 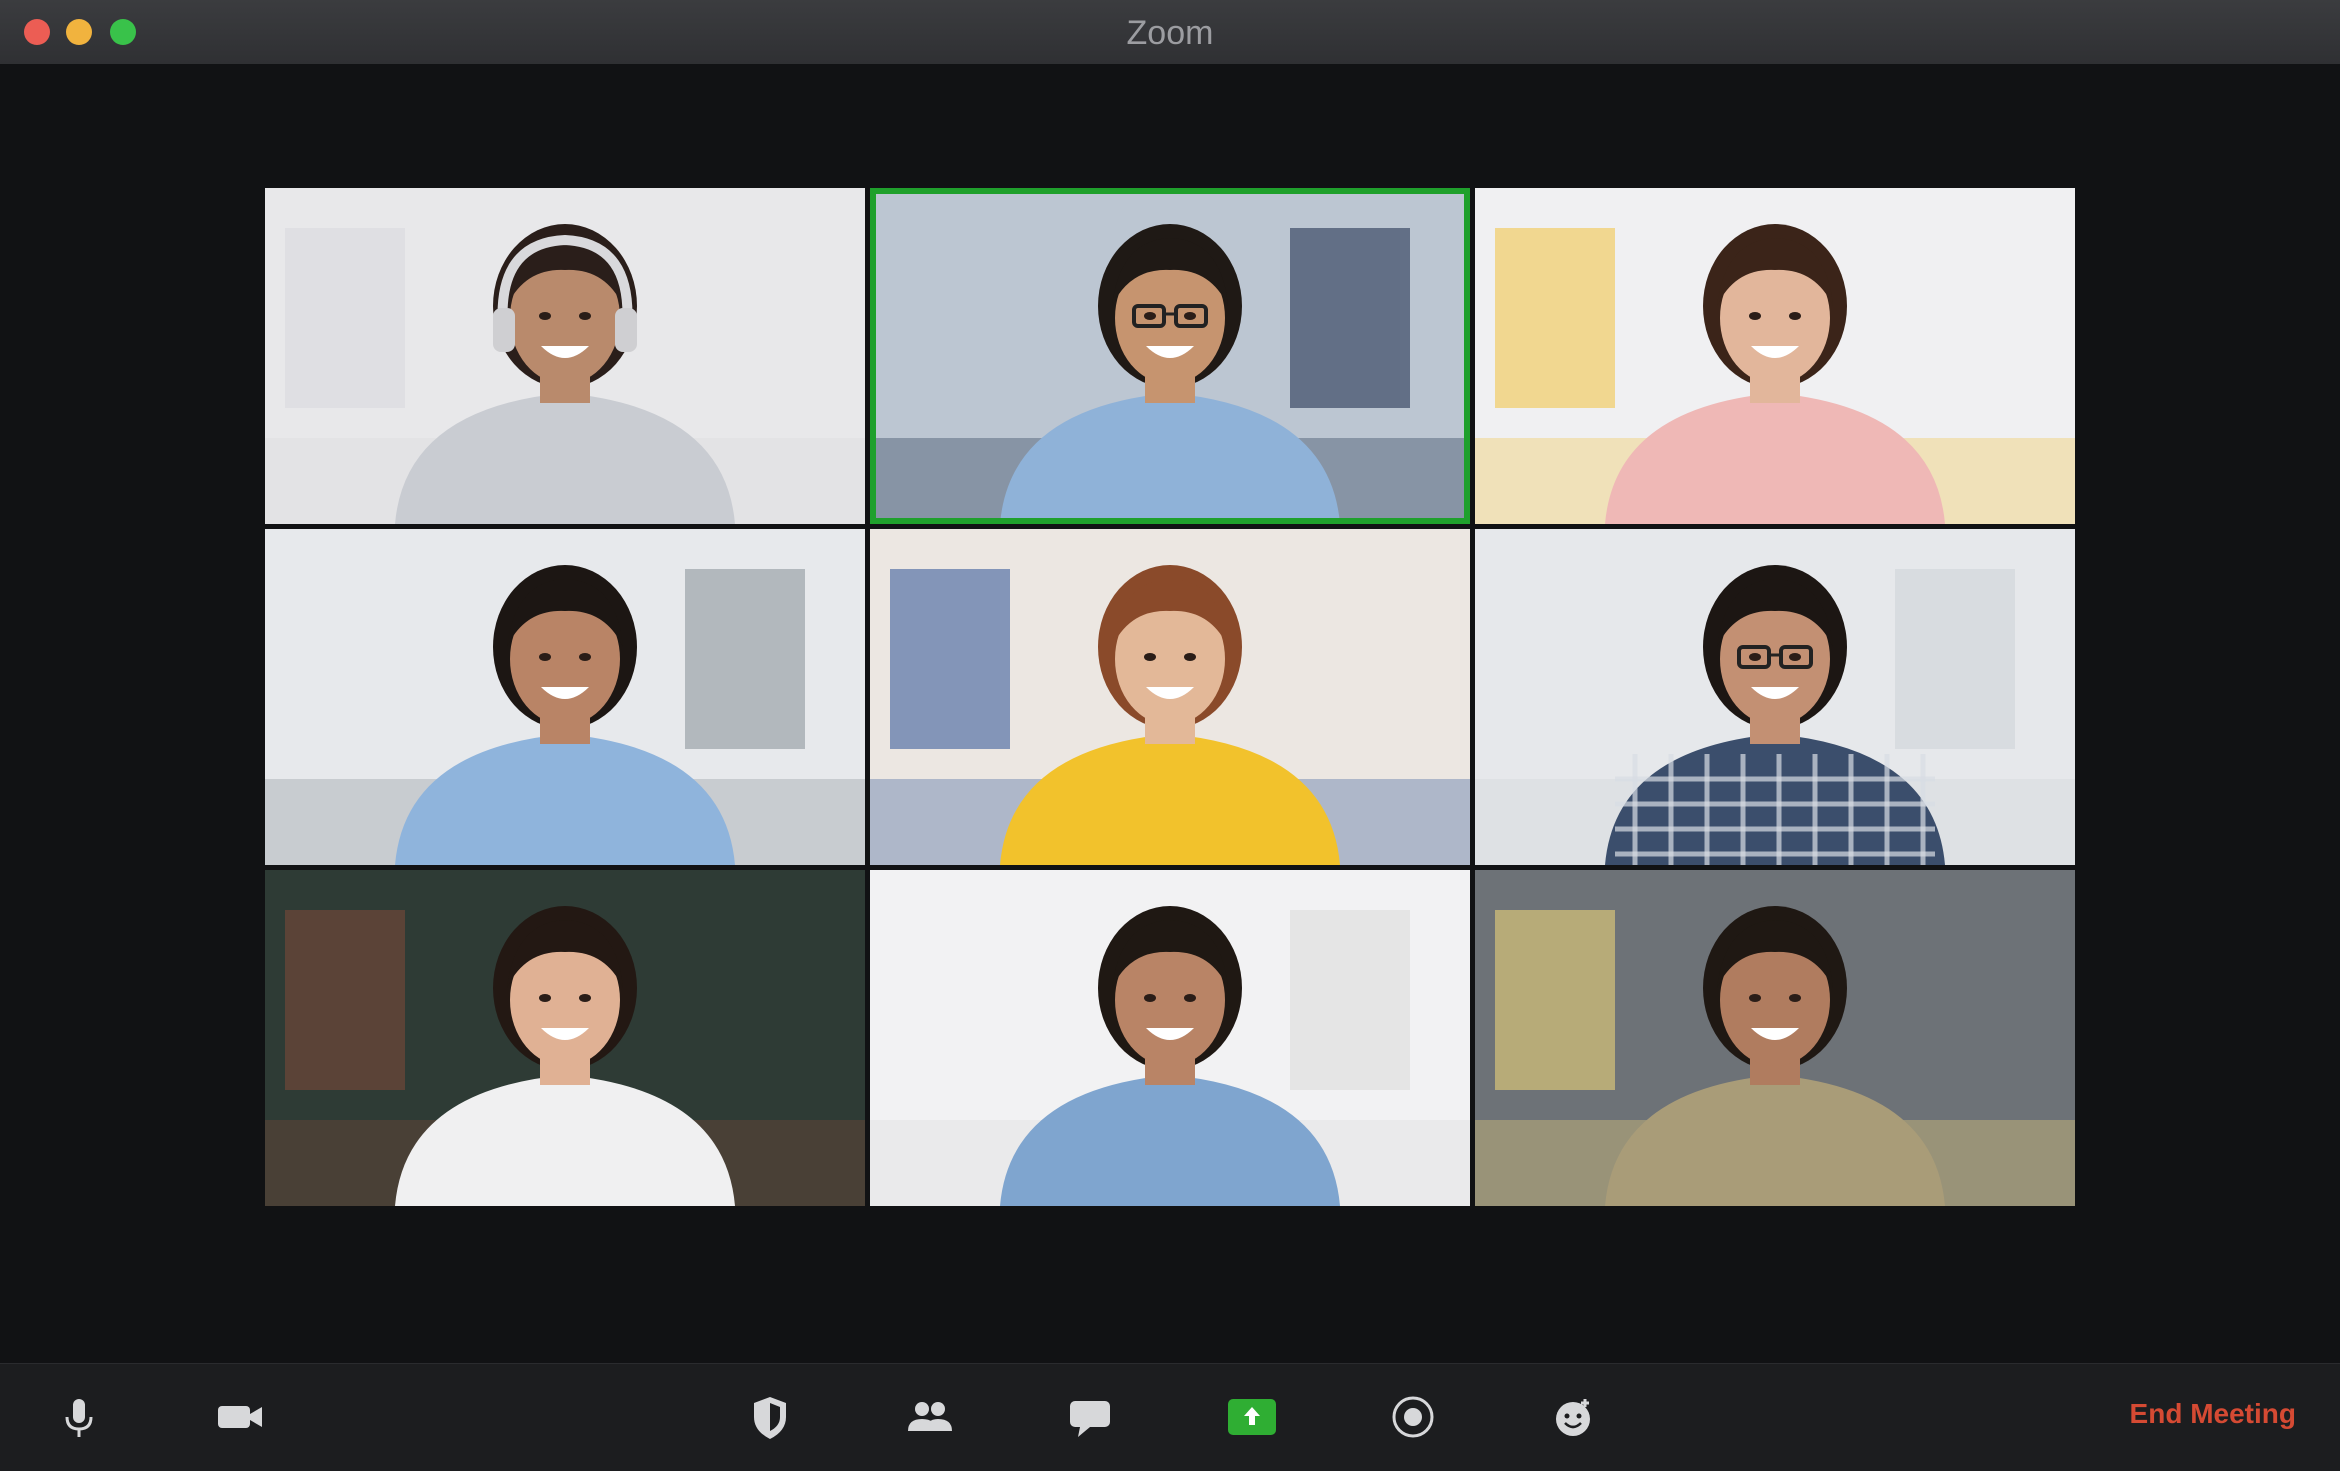 I want to click on stop-video-button, so click(x=240, y=1417).